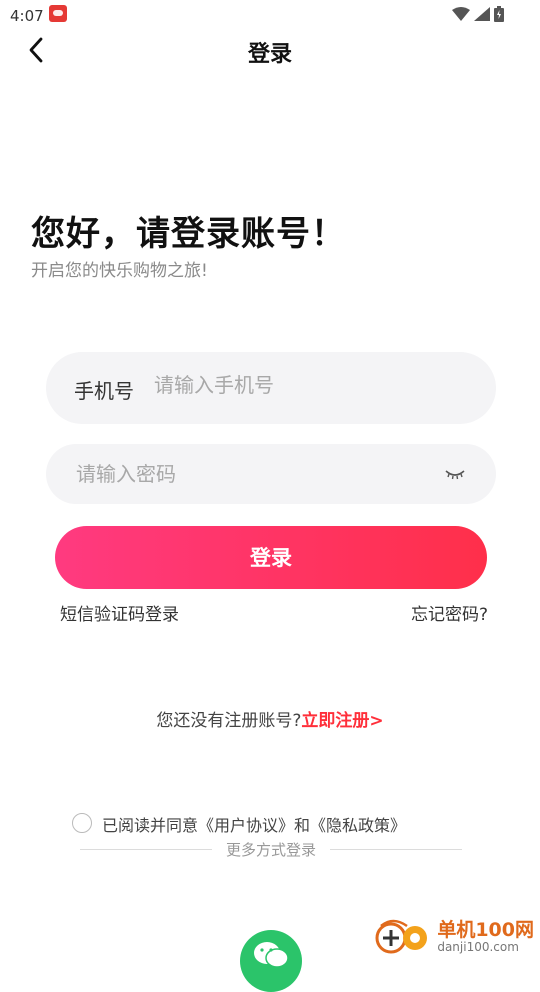  I want to click on register-prompt: 您还没有注册账号?, so click(229, 721).